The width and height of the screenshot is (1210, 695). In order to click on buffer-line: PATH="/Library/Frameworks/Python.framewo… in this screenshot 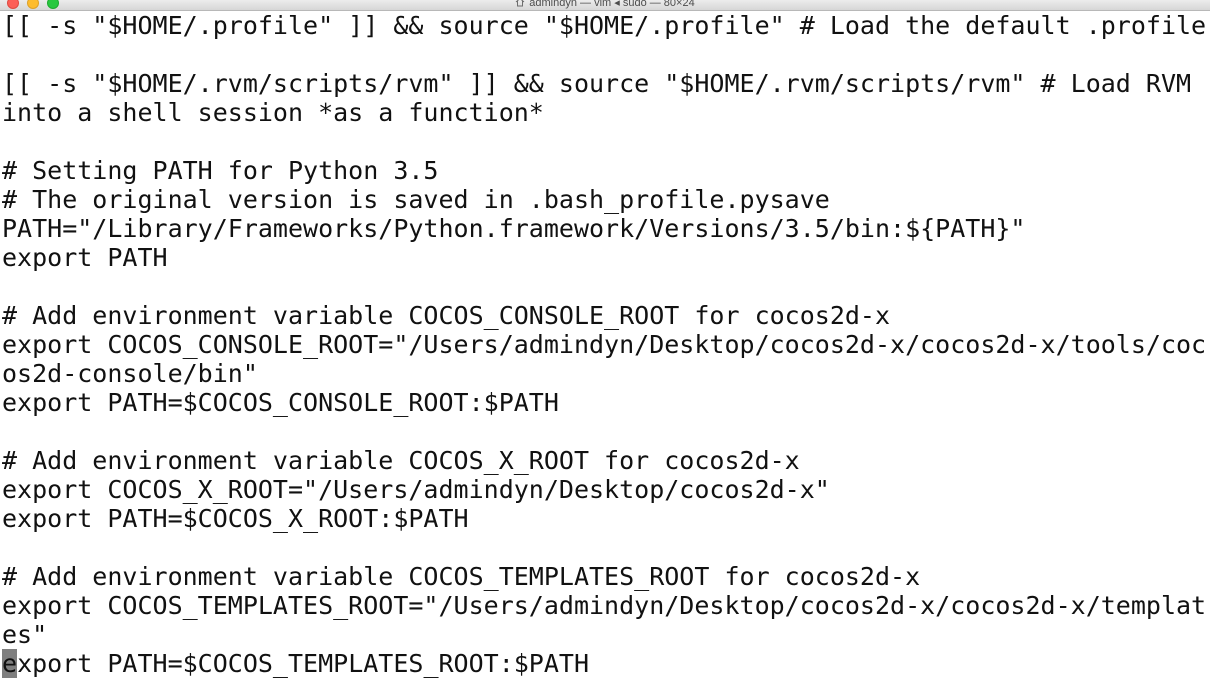, I will do `click(514, 228)`.